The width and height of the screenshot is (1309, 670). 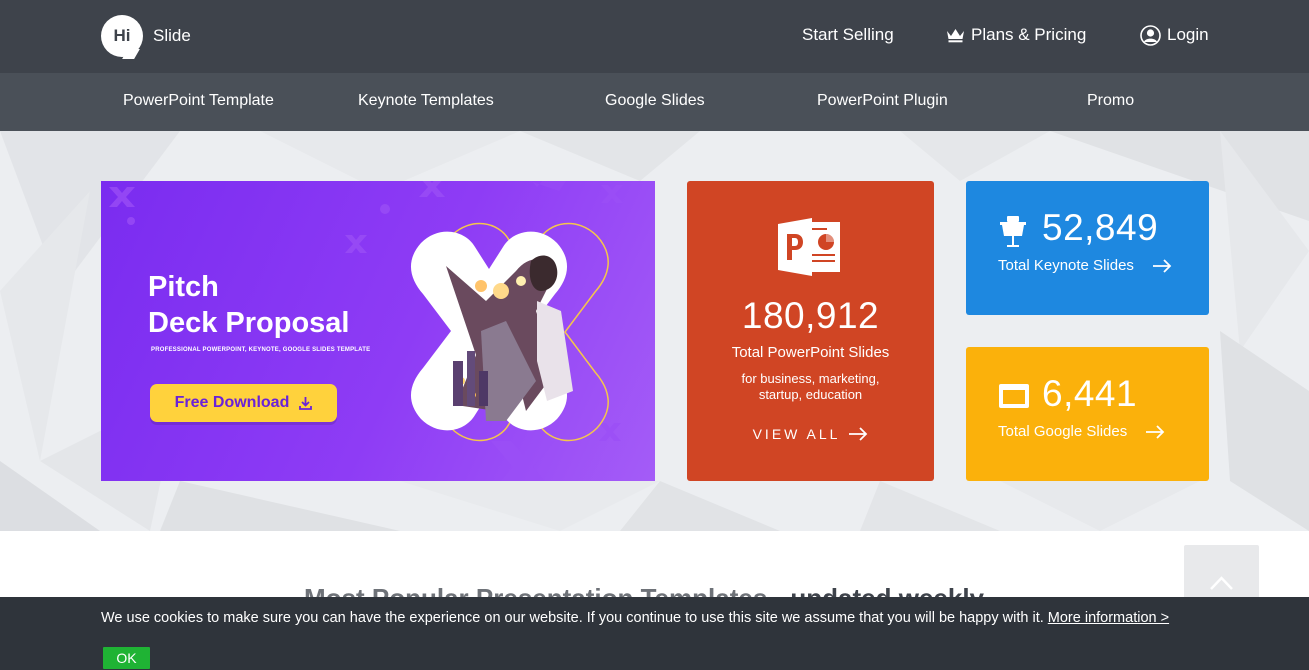 I want to click on nav-promo: Promo, so click(x=1110, y=101).